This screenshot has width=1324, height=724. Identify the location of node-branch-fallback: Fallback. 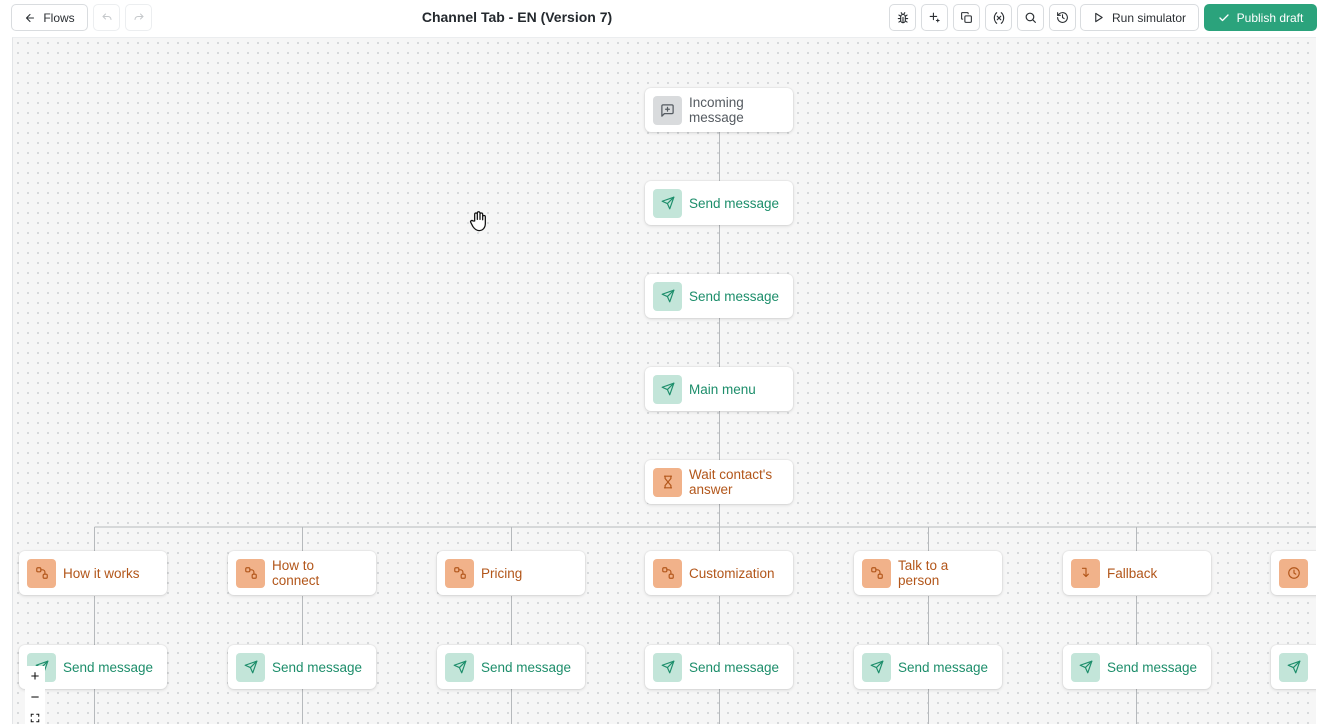
(1137, 573).